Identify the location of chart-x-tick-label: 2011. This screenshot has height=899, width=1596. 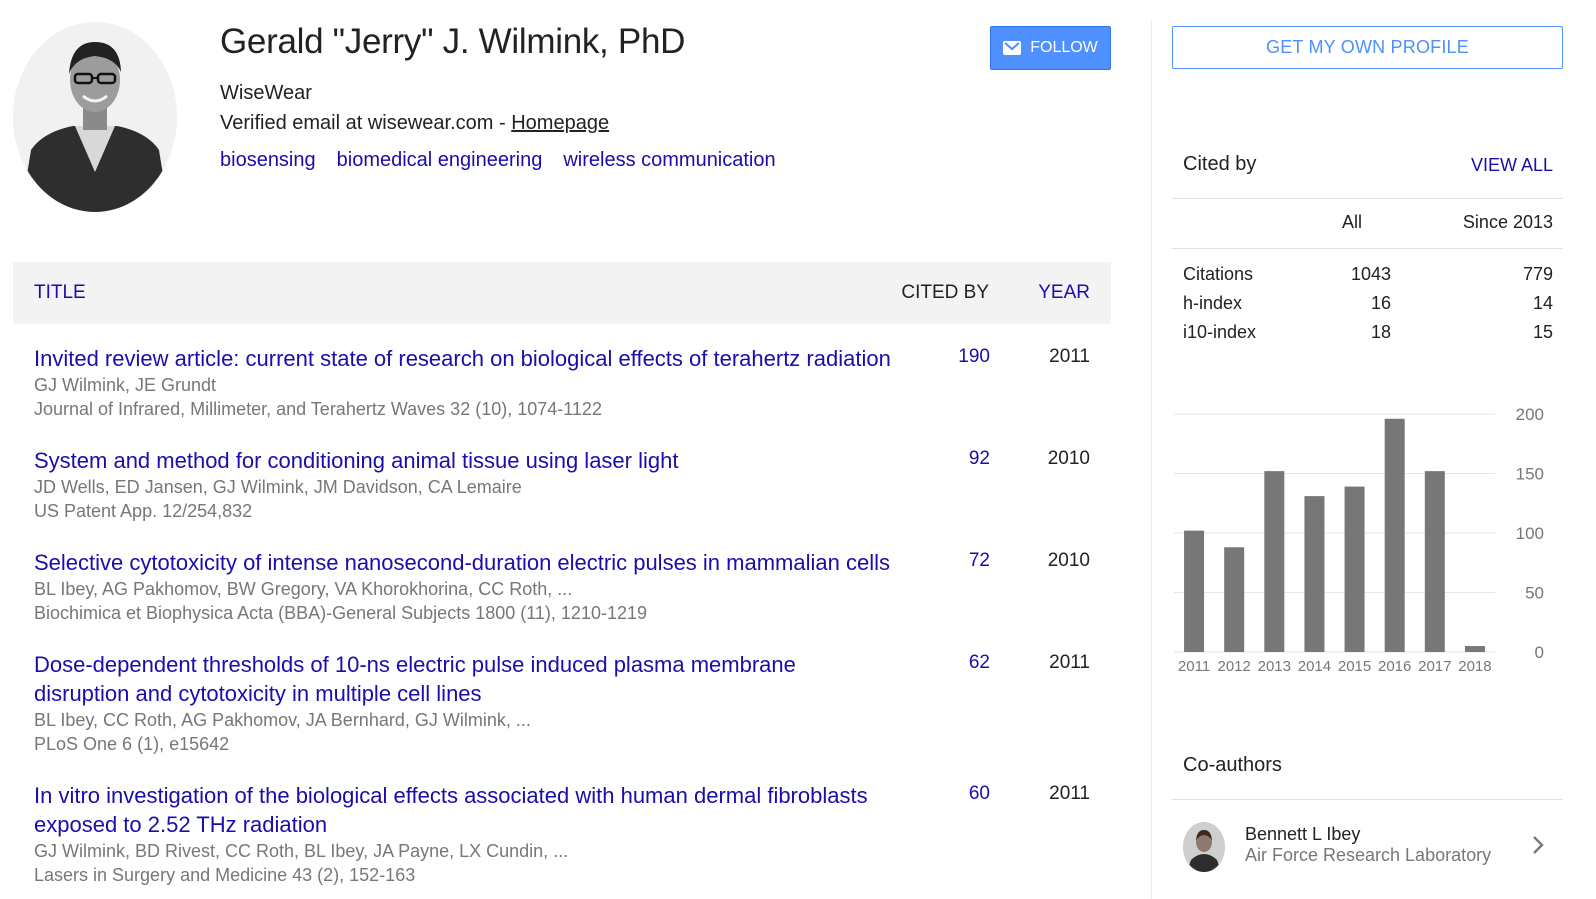
(1194, 665).